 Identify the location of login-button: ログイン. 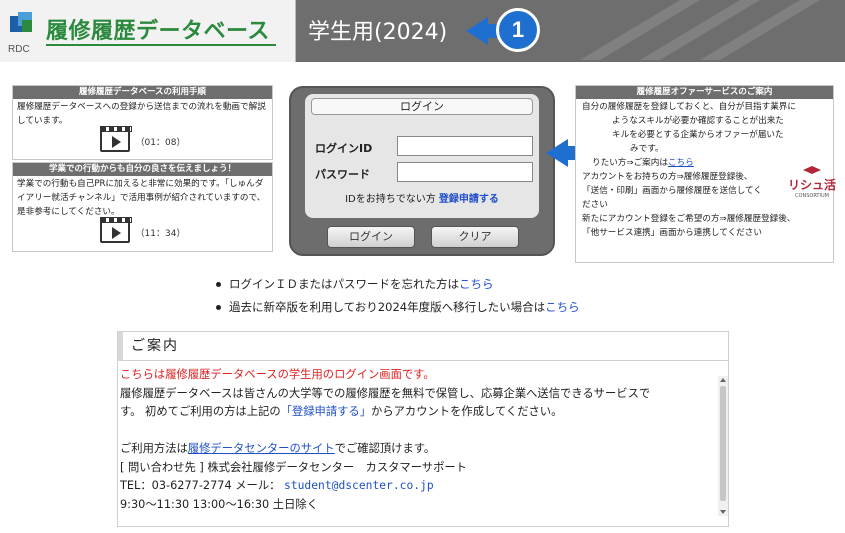
(371, 237).